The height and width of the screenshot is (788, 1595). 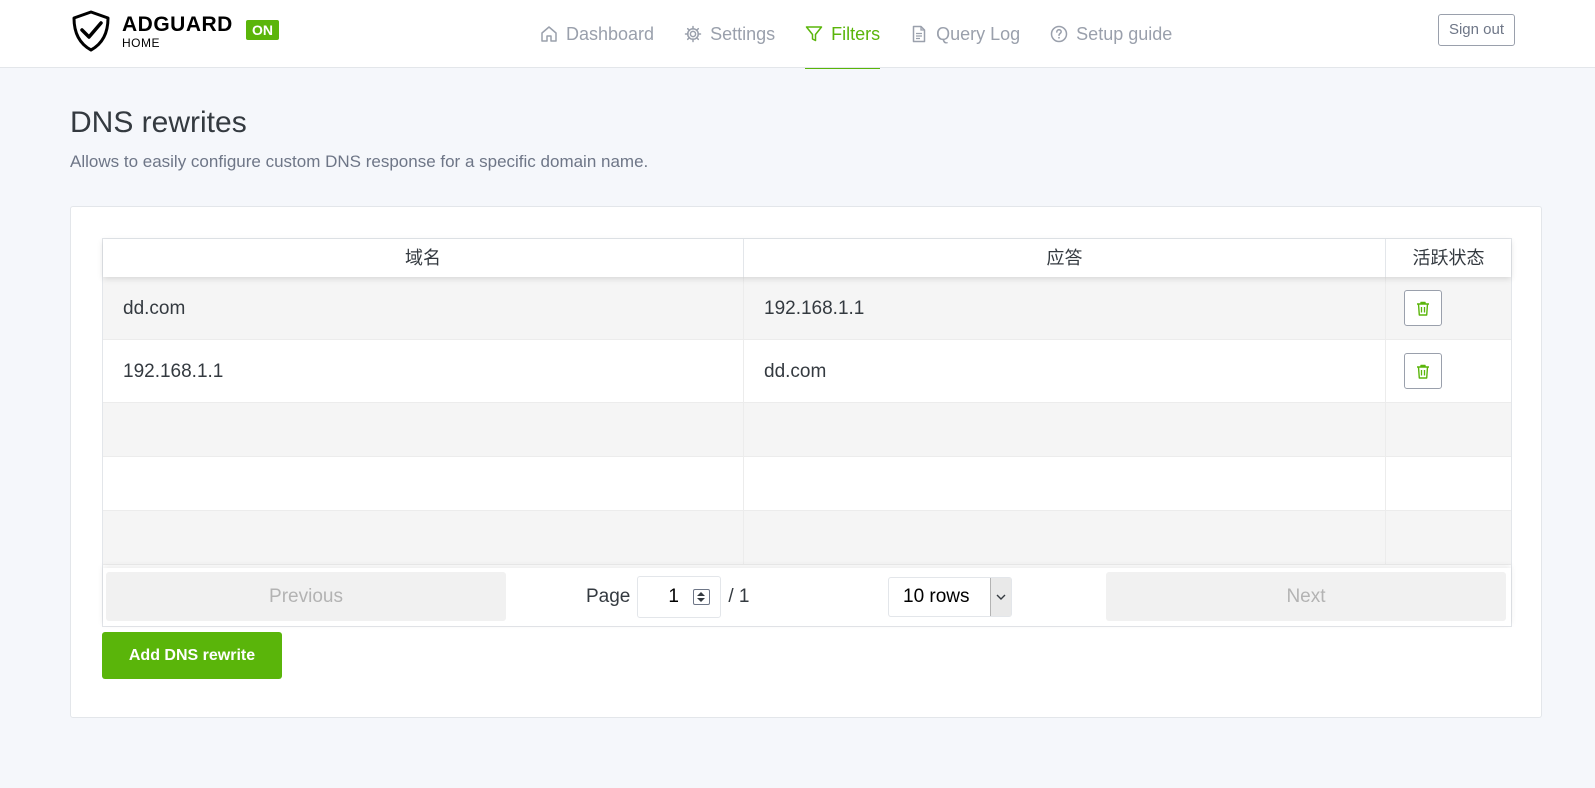 I want to click on filter-icon, so click(x=814, y=34).